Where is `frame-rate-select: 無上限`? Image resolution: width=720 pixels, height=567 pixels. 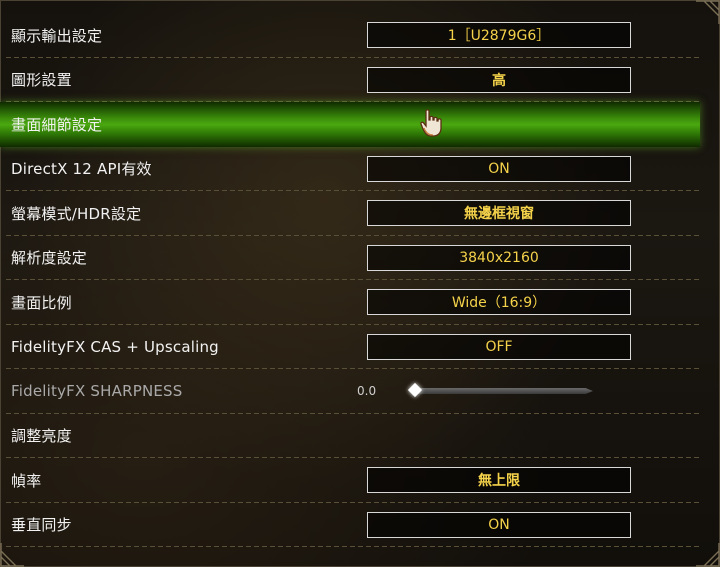 frame-rate-select: 無上限 is located at coordinates (499, 480).